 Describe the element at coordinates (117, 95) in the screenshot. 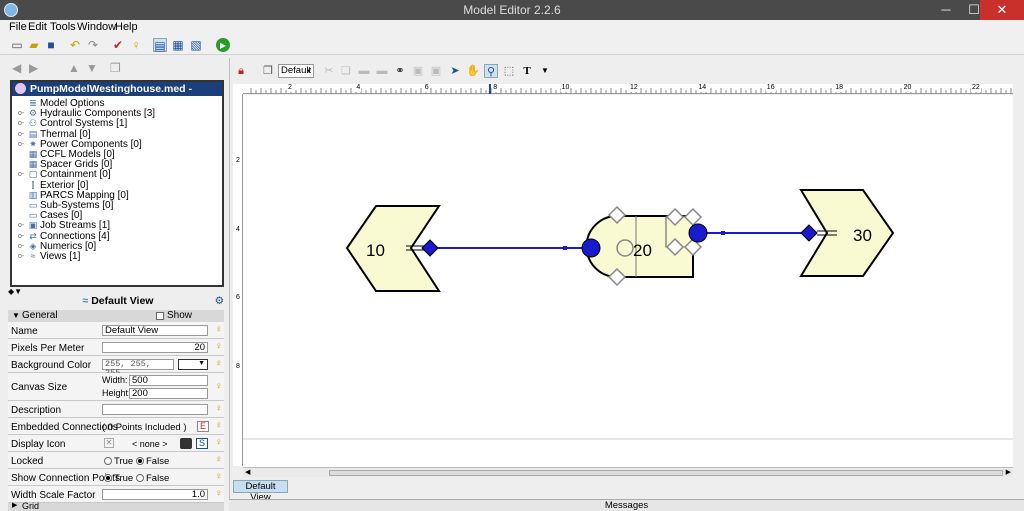

I see `tree-root: PumpModelWestinghouse.med - (unnamed)` at that location.